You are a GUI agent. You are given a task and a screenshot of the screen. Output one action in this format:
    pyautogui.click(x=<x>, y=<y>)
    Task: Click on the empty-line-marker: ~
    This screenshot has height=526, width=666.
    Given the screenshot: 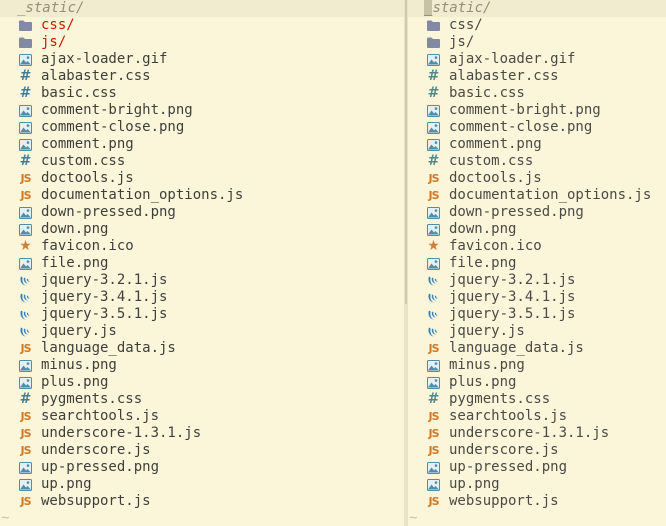 What is the action you would take?
    pyautogui.click(x=5, y=518)
    